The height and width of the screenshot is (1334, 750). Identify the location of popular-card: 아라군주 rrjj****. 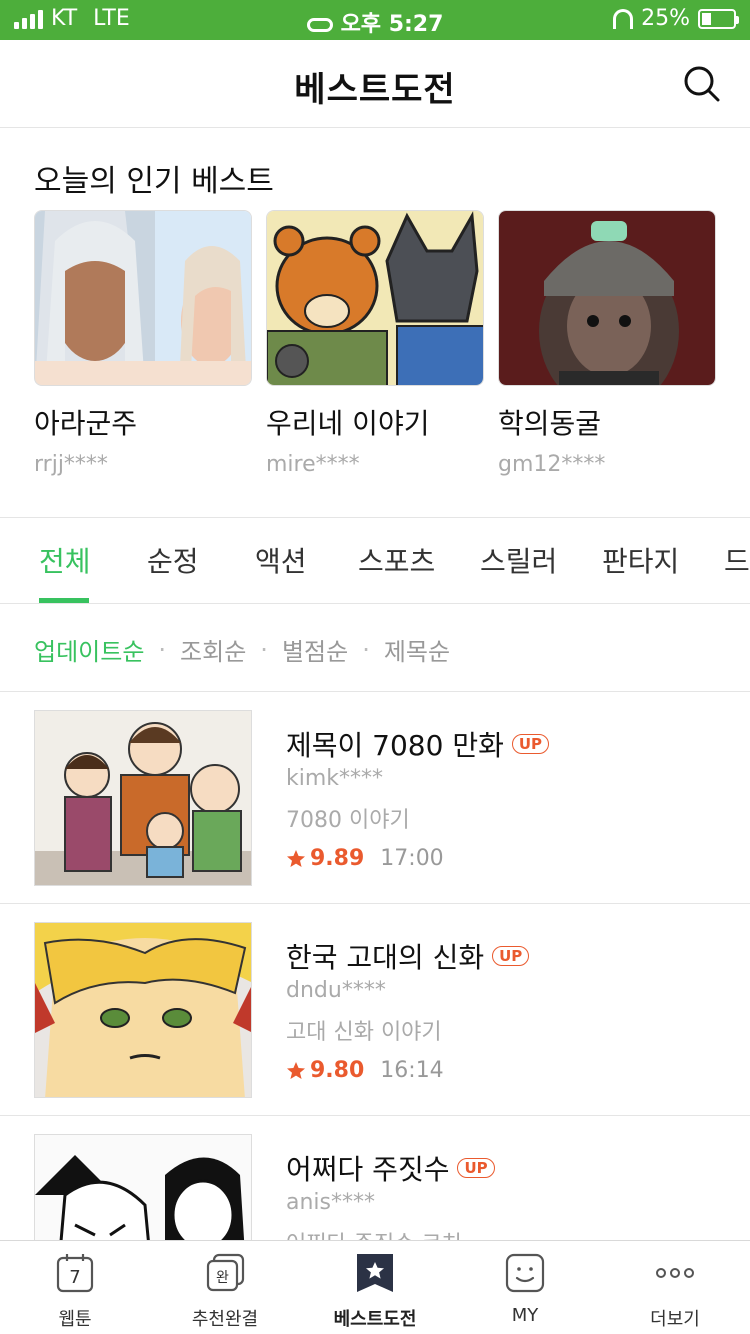
(143, 343).